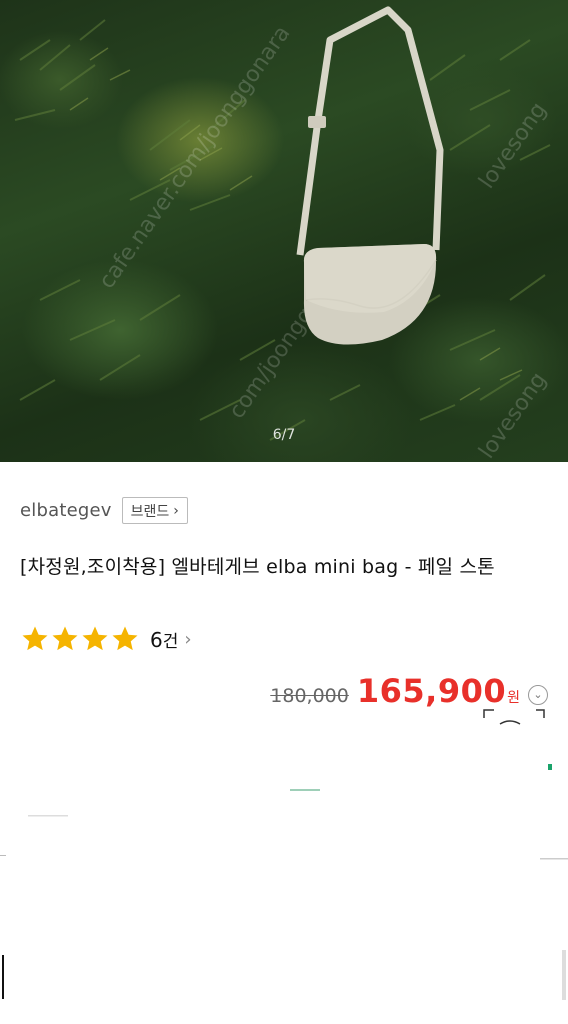 The image size is (568, 1024). I want to click on image-counter: 6/7, so click(284, 435).